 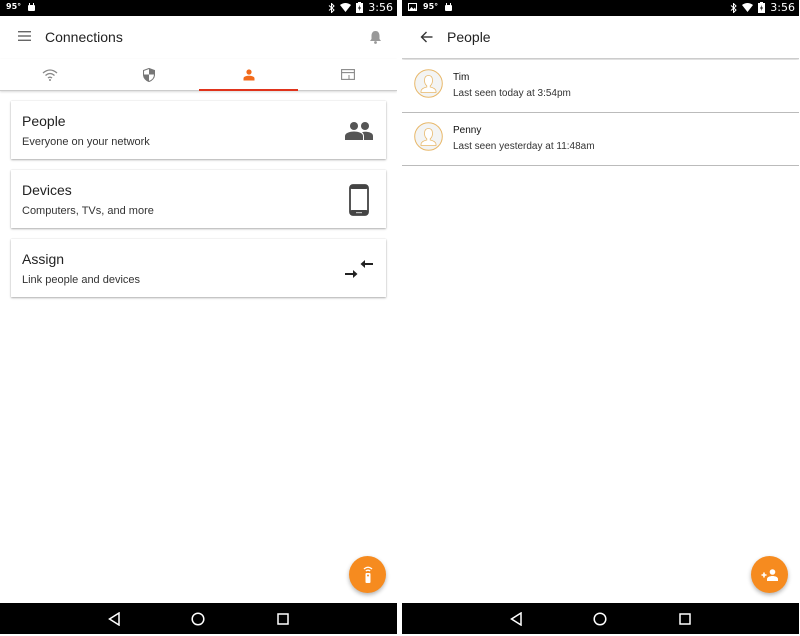 I want to click on image-icon, so click(x=412, y=6).